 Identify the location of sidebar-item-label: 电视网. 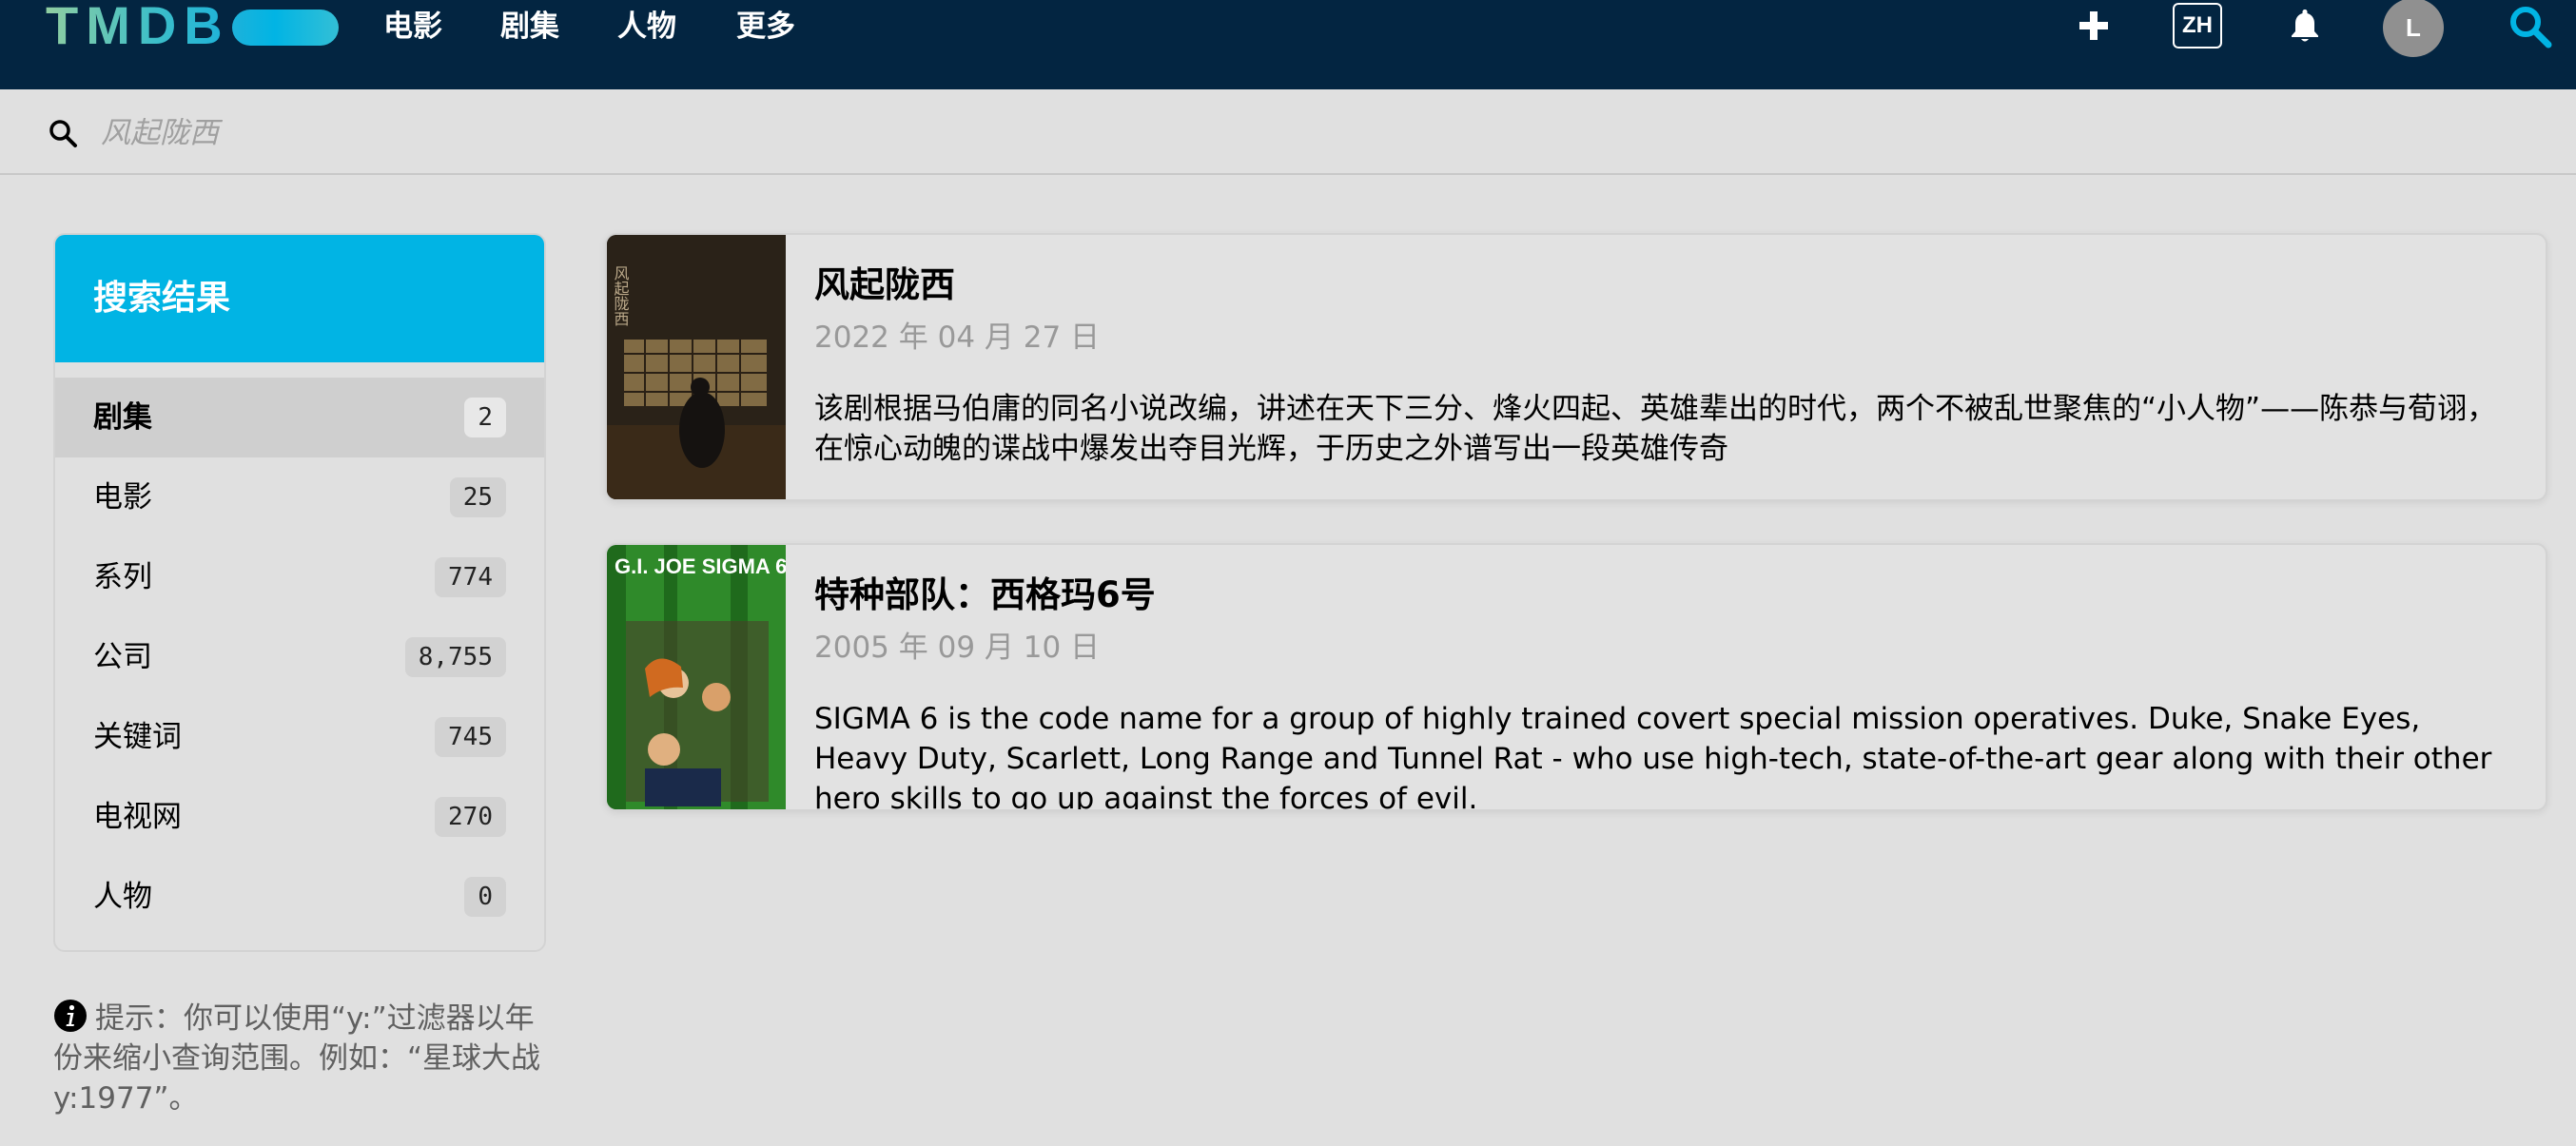
(138, 817).